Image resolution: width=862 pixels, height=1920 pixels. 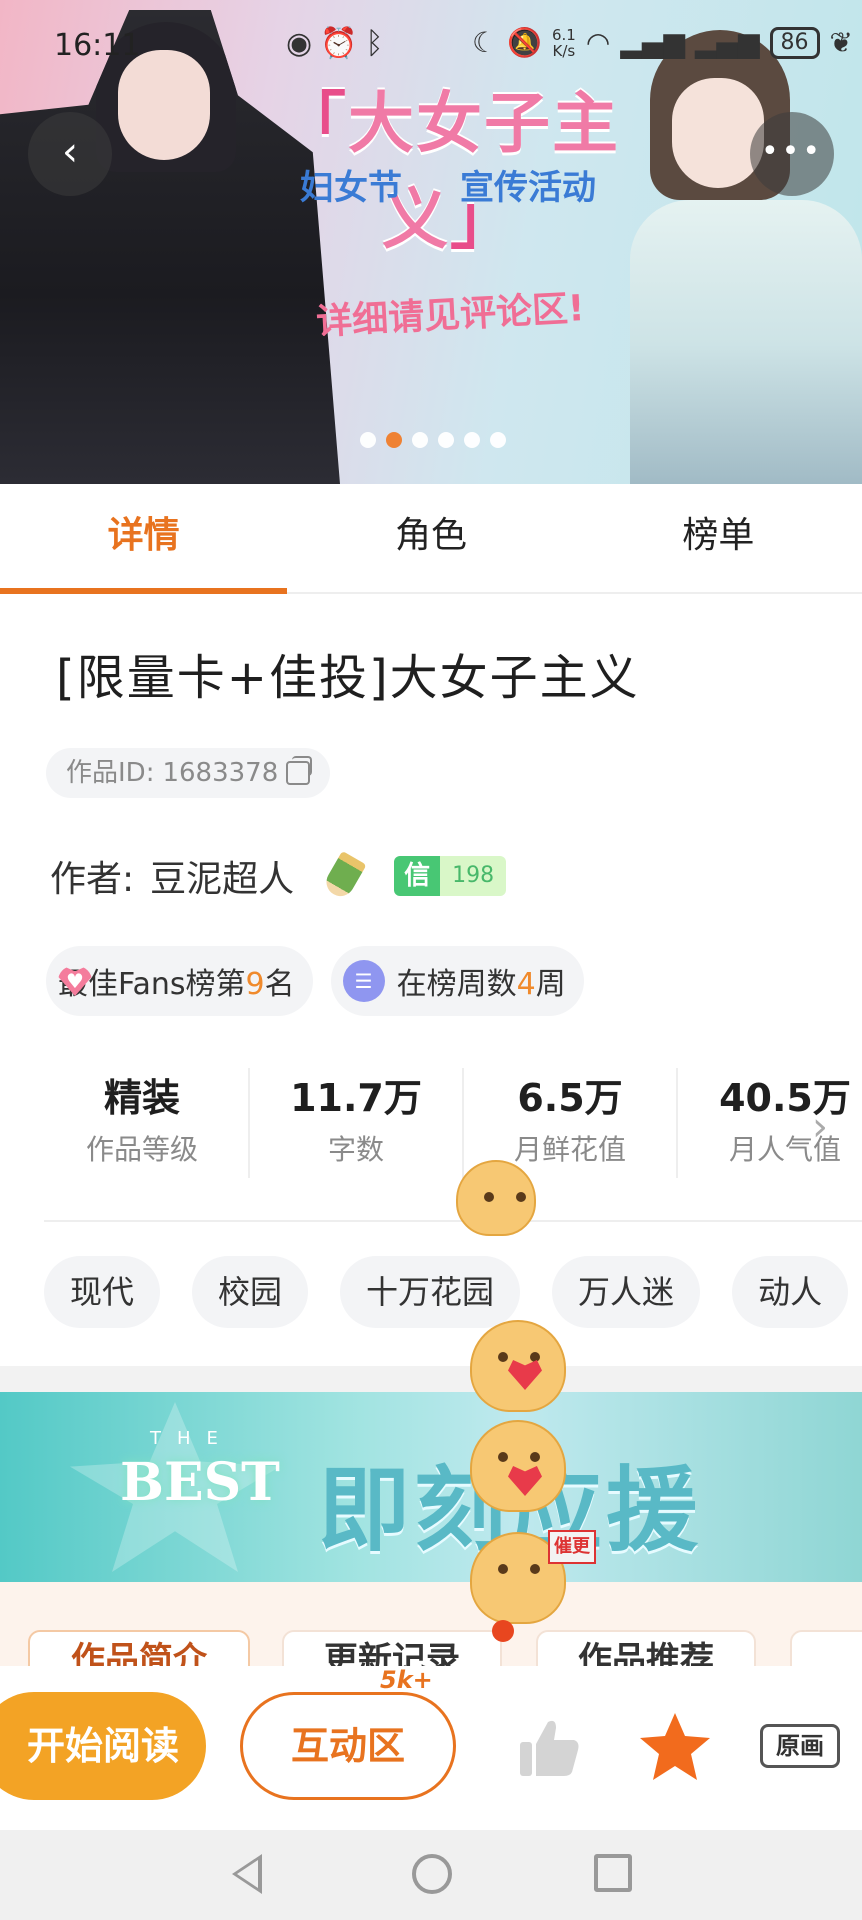 I want to click on tag-list: 现代 校园 十万花园 万人迷 动人, so click(x=453, y=1292).